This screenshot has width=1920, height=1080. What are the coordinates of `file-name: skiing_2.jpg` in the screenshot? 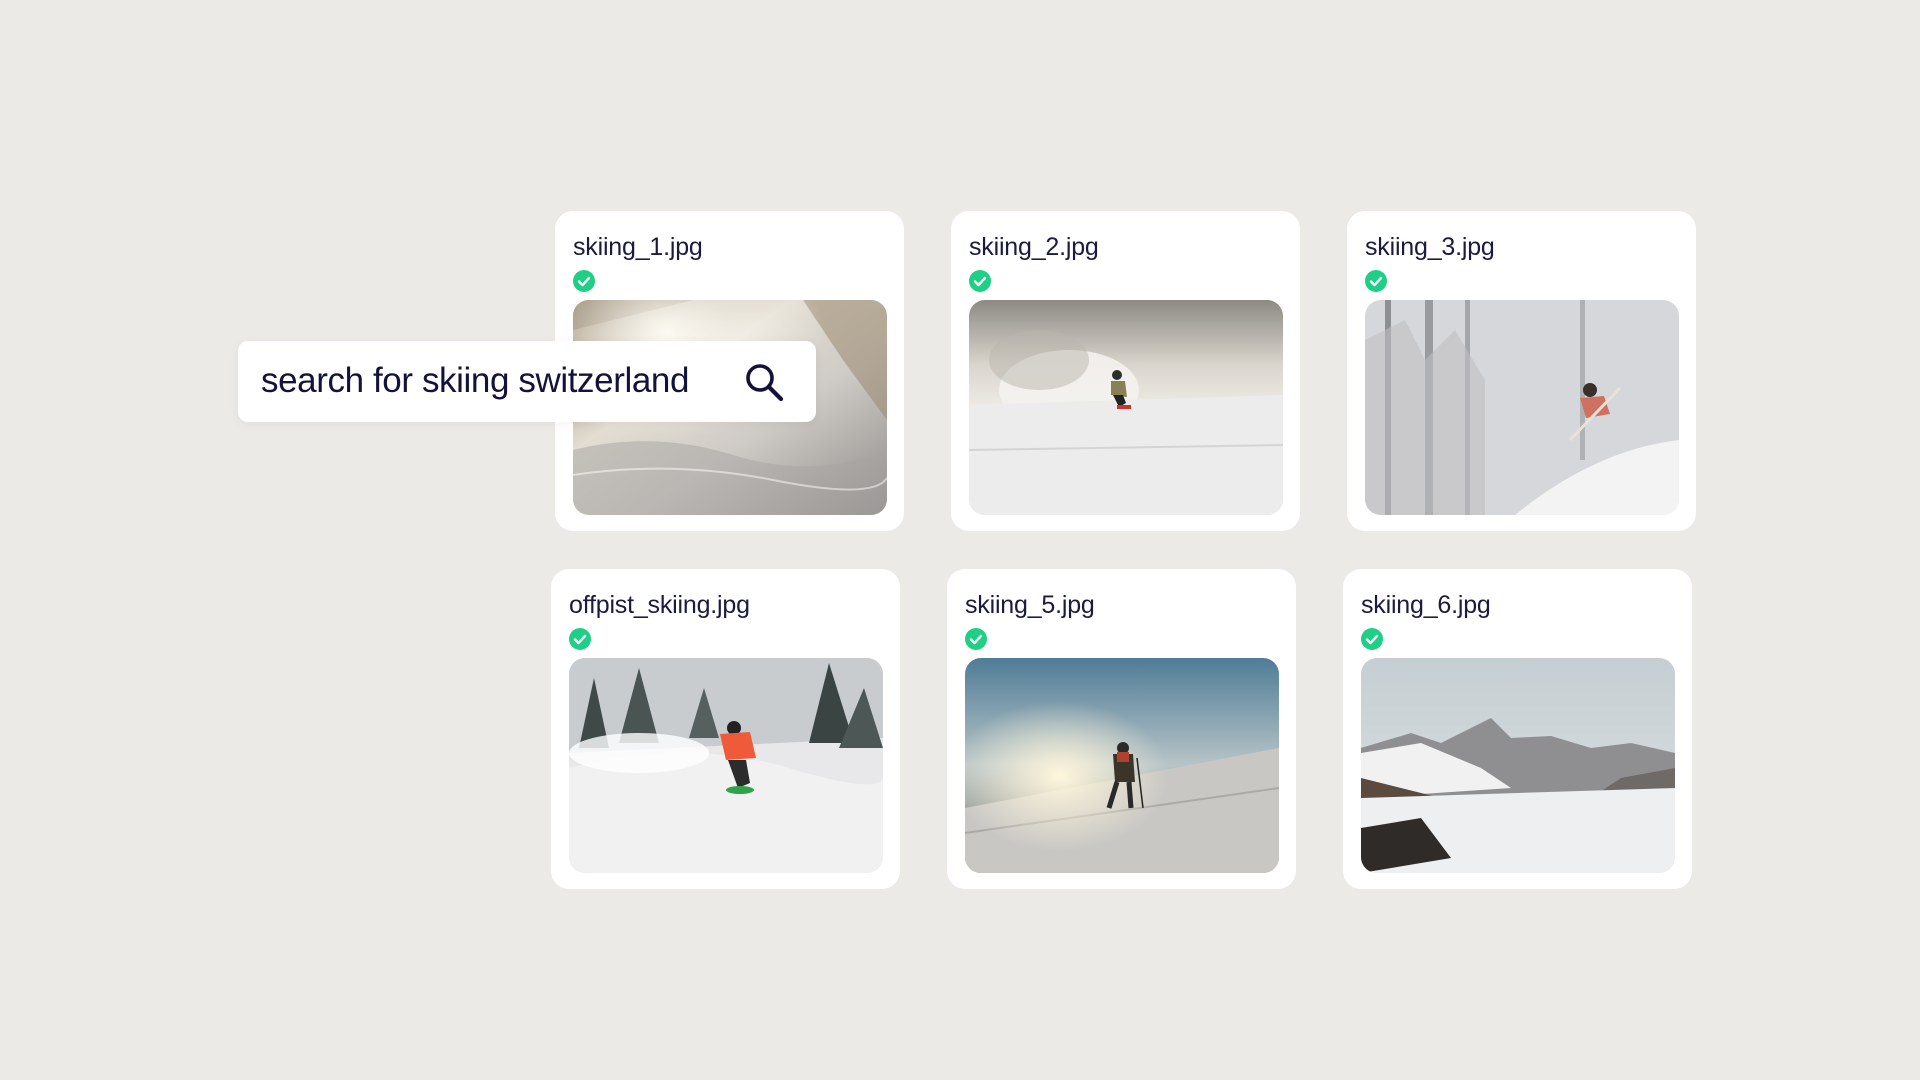 It's located at (1034, 247).